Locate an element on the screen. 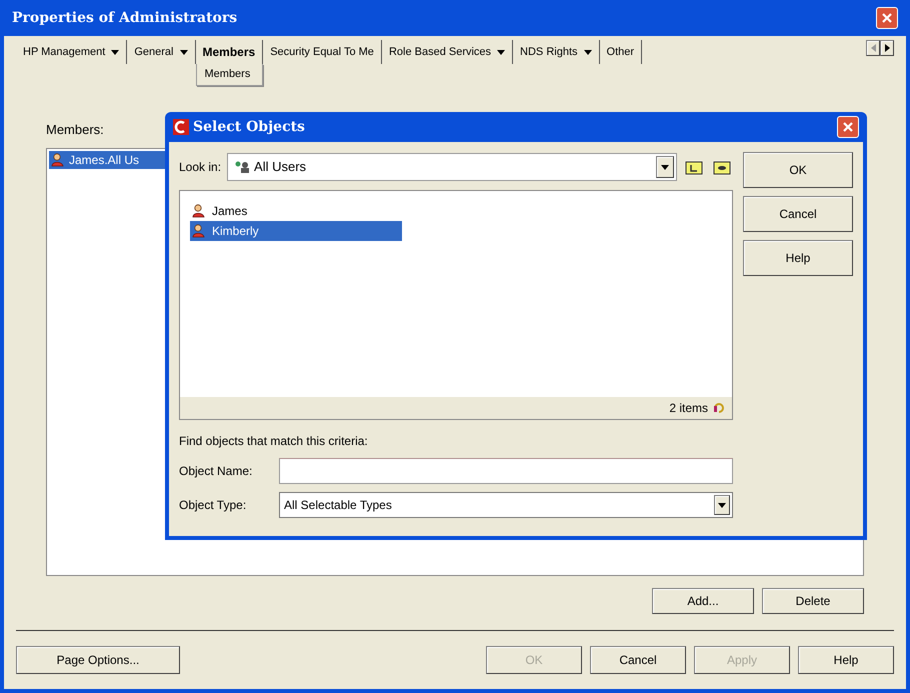 The height and width of the screenshot is (693, 910). look-in-label: Look in: is located at coordinates (200, 167).